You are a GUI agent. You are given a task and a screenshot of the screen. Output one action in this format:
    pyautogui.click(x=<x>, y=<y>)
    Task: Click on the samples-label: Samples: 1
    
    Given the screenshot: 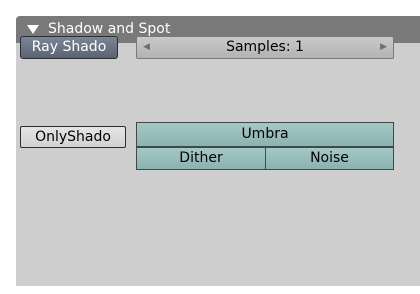 What is the action you would take?
    pyautogui.click(x=265, y=47)
    